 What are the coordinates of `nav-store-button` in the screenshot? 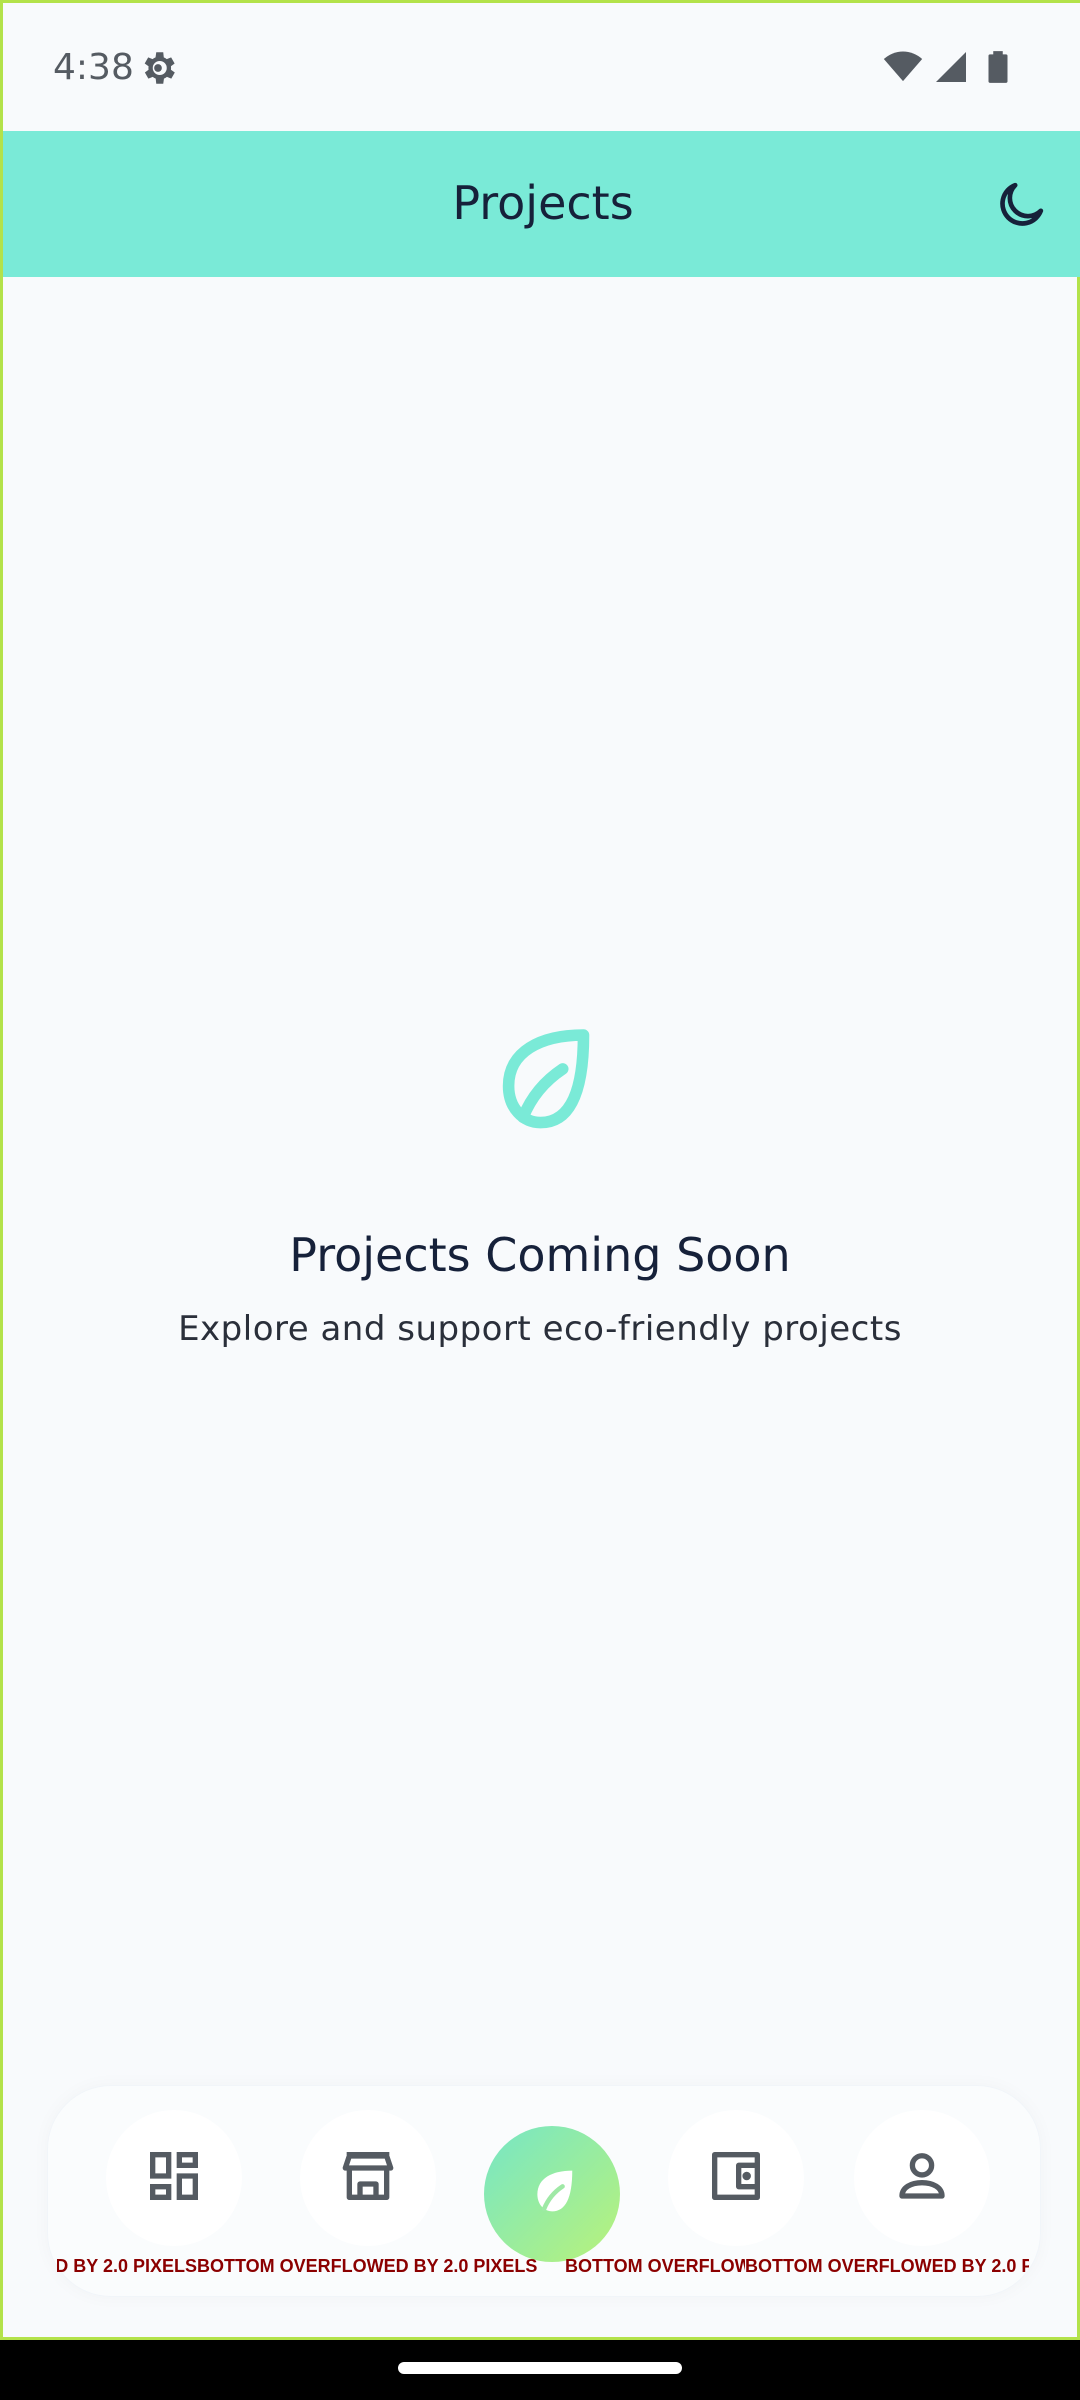 It's located at (368, 2178).